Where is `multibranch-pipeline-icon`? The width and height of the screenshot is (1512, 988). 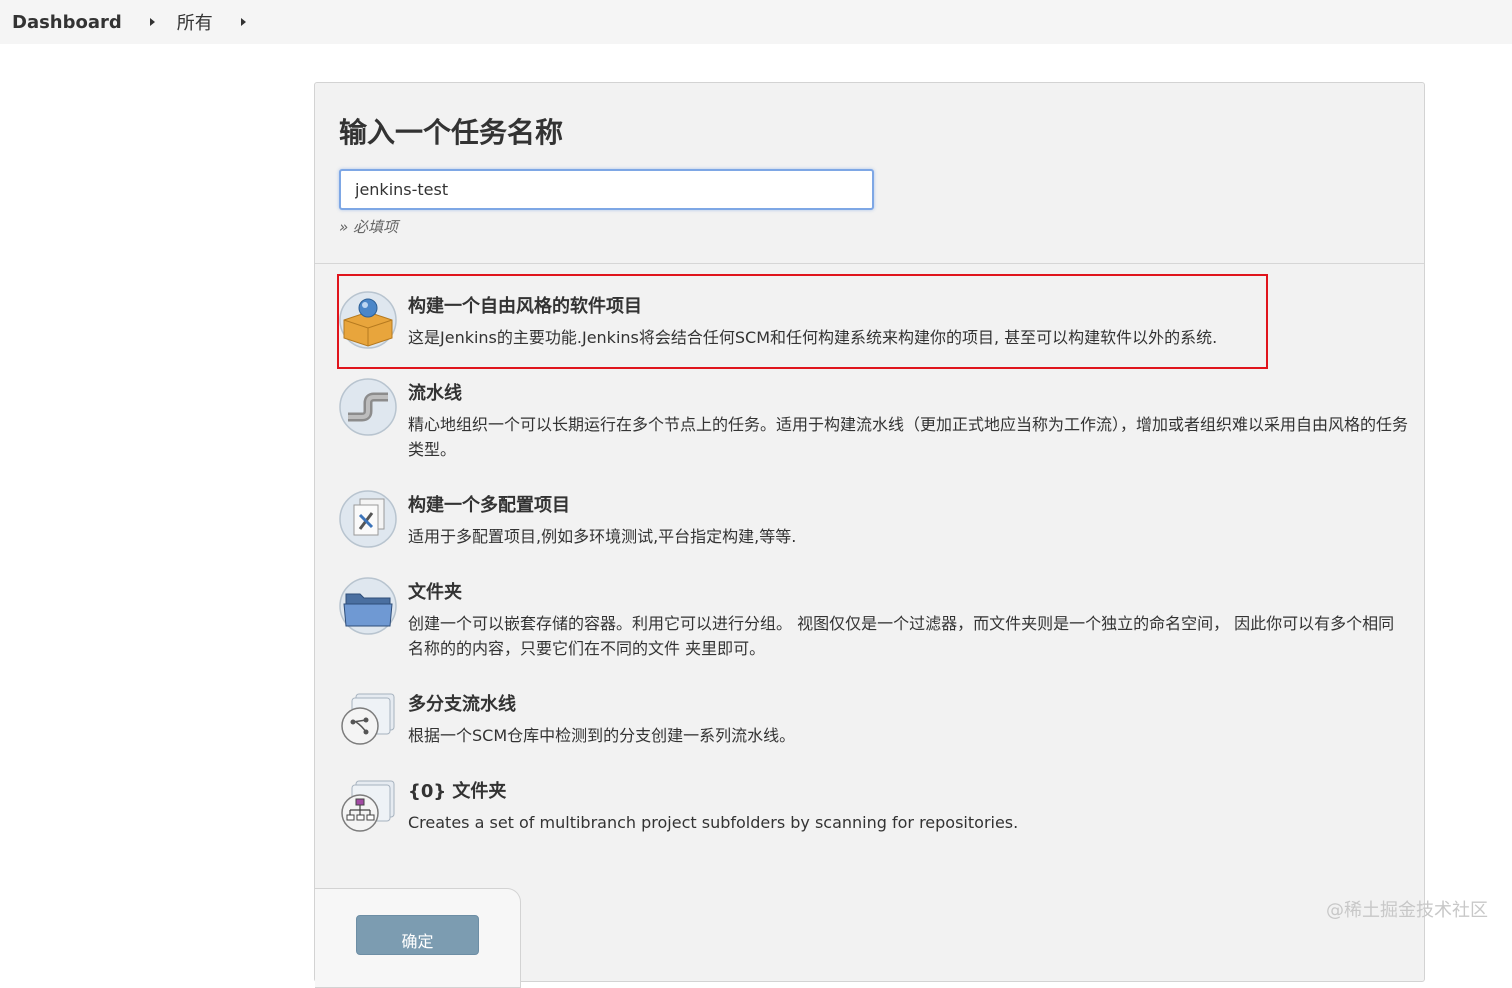
multibranch-pipeline-icon is located at coordinates (368, 719).